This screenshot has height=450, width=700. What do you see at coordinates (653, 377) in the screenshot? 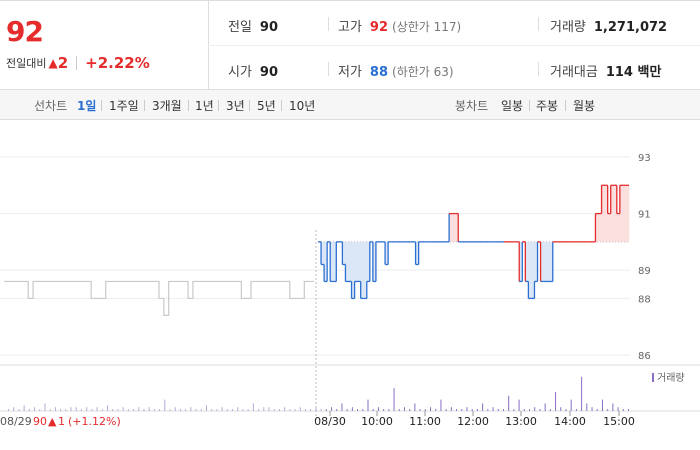
I see `volume-legend-swatch` at bounding box center [653, 377].